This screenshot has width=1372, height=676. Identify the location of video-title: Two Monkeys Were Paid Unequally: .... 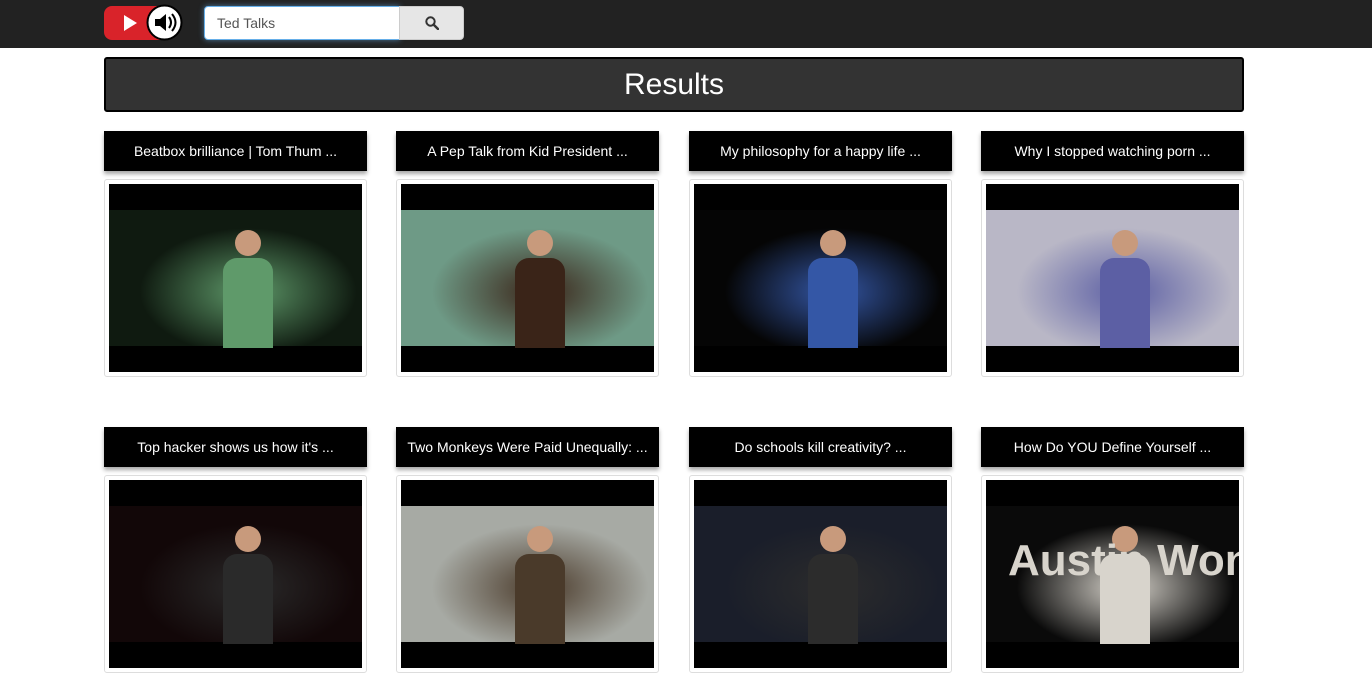
(527, 447).